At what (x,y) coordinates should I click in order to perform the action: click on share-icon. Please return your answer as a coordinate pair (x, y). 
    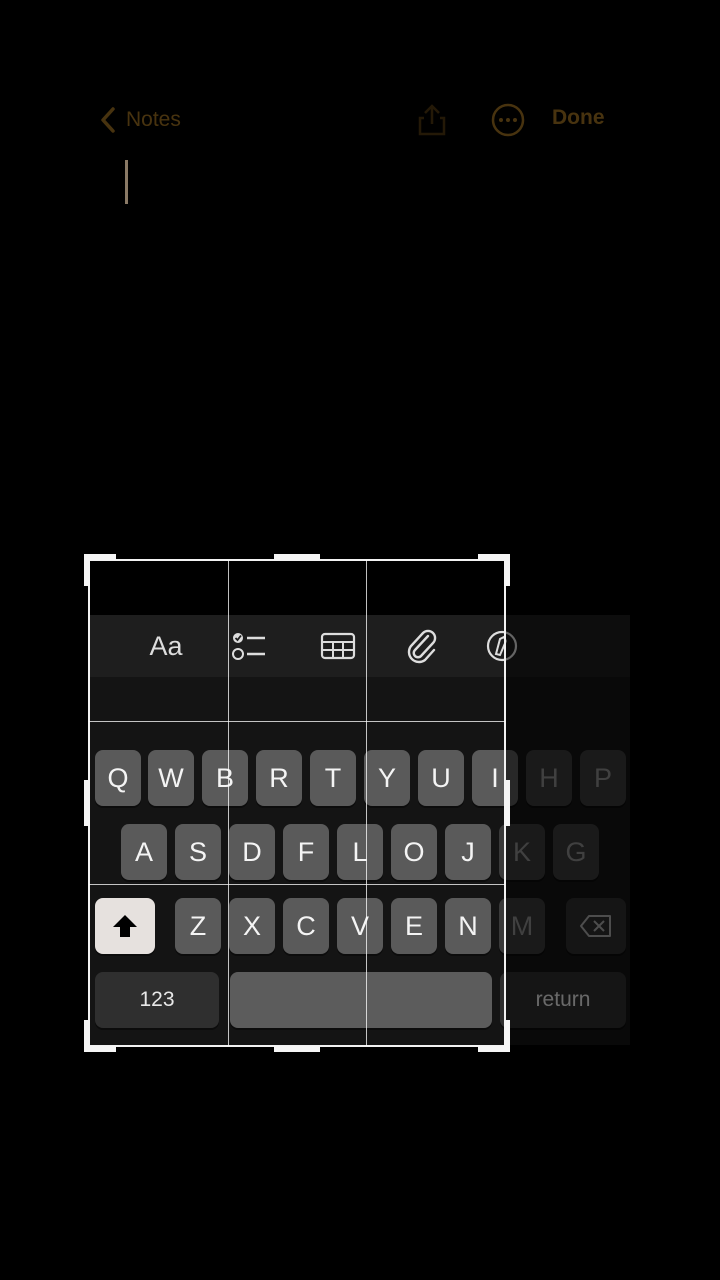
    Looking at the image, I should click on (432, 120).